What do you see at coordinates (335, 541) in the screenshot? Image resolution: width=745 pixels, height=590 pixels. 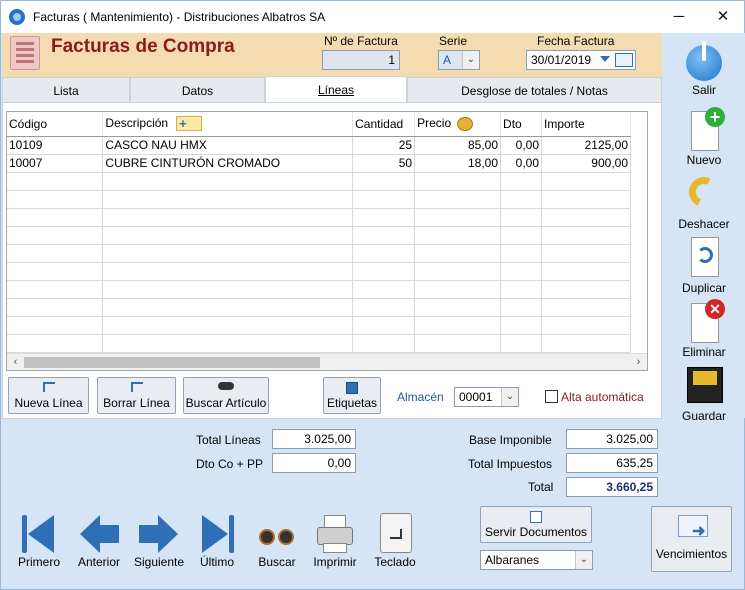 I see `print-button: Imprimir` at bounding box center [335, 541].